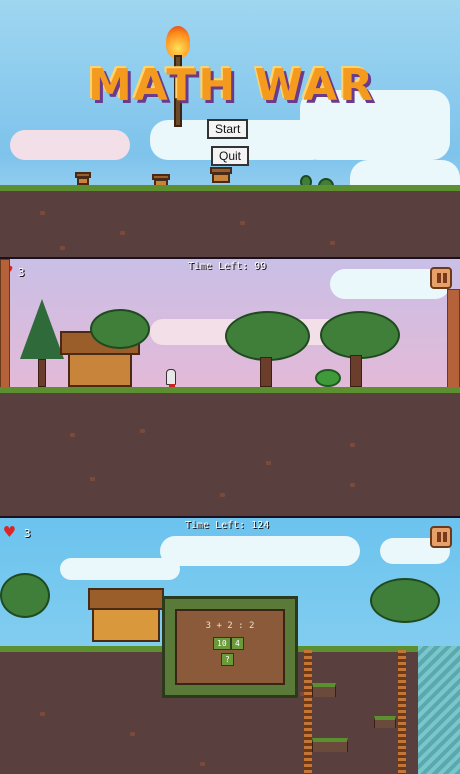 The height and width of the screenshot is (774, 460). I want to click on question-panel: 3 + 2 : 2 10 4 ?, so click(230, 647).